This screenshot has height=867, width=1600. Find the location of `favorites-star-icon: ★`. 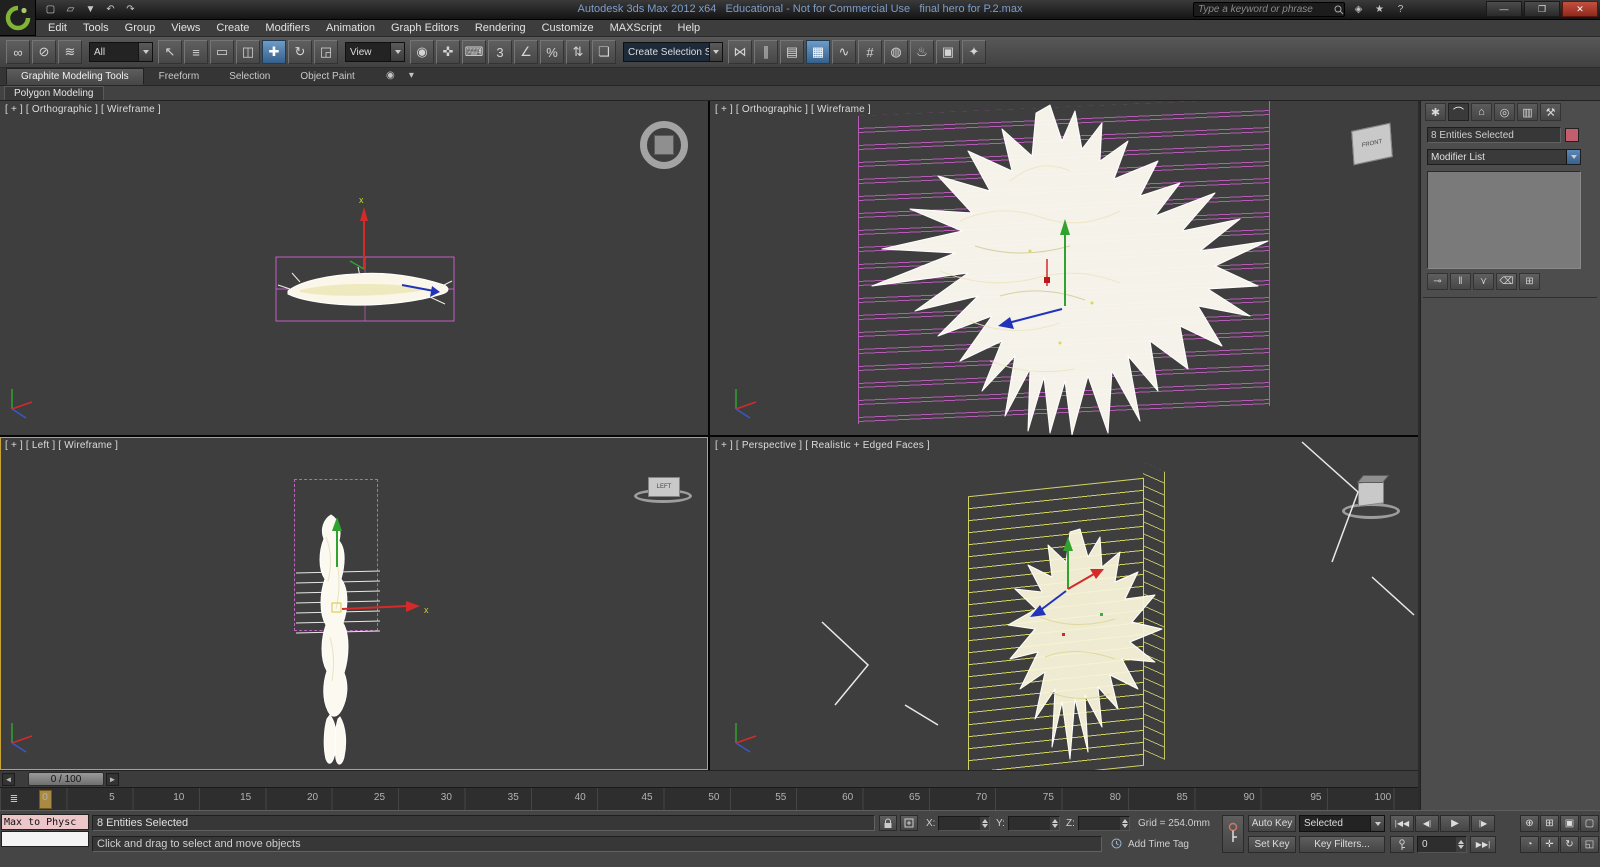

favorites-star-icon: ★ is located at coordinates (1379, 9).